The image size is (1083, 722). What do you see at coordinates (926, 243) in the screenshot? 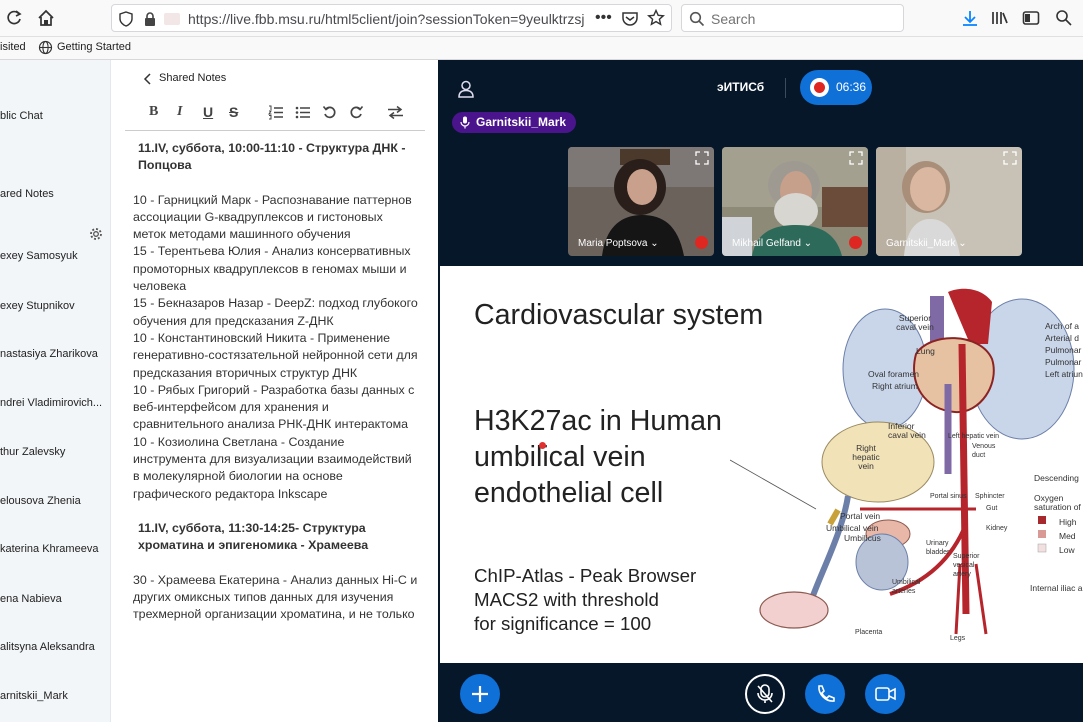
I see `participant-name: Garnitskii_Mark ⌄` at bounding box center [926, 243].